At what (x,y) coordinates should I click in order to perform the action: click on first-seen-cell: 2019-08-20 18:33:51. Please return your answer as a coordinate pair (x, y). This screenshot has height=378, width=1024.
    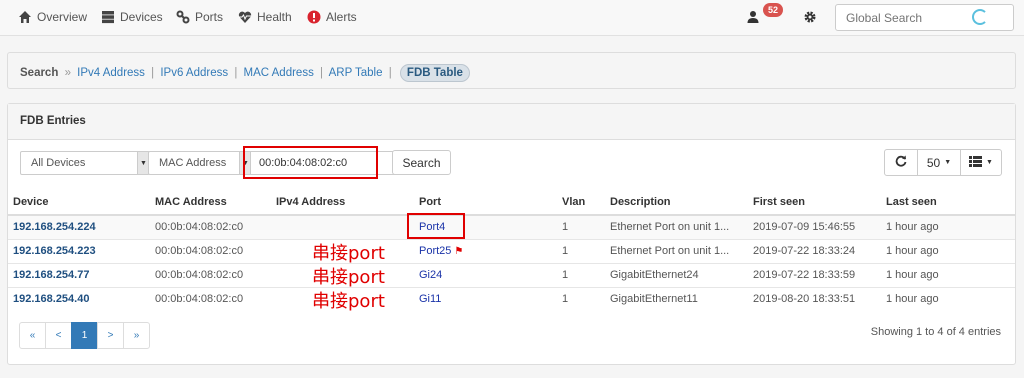
    Looking at the image, I should click on (814, 298).